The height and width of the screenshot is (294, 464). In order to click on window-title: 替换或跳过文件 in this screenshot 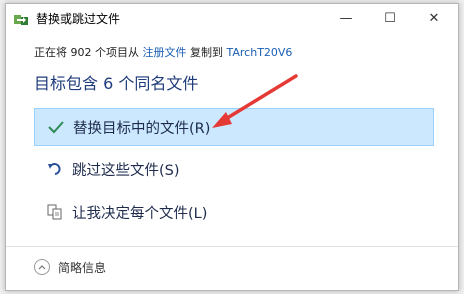, I will do `click(78, 19)`.